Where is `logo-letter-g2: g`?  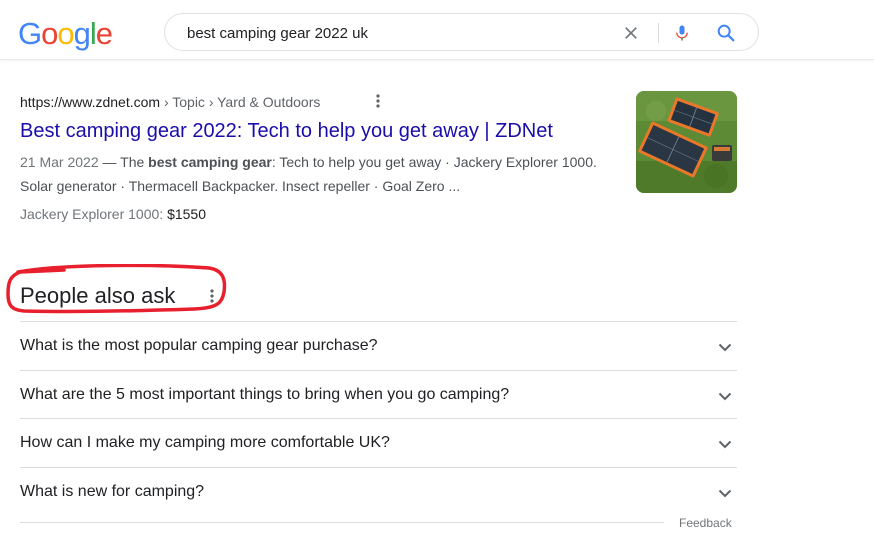
logo-letter-g2: g is located at coordinates (82, 33).